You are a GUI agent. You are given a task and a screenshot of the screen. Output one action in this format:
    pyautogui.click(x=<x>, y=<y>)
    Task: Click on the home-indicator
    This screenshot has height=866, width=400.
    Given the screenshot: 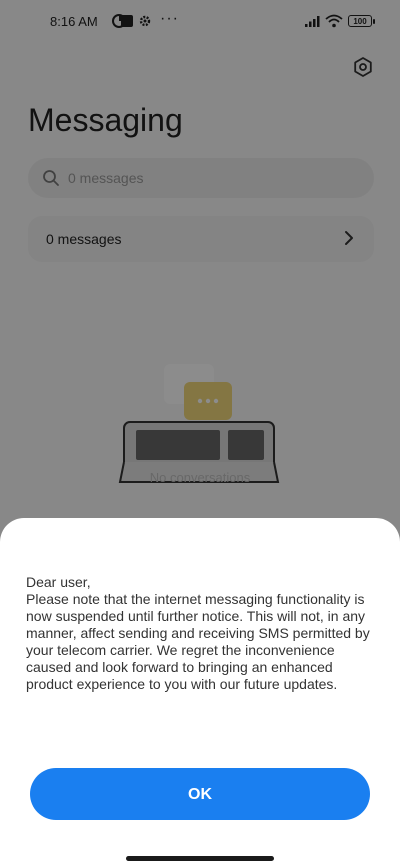 What is the action you would take?
    pyautogui.click(x=200, y=858)
    